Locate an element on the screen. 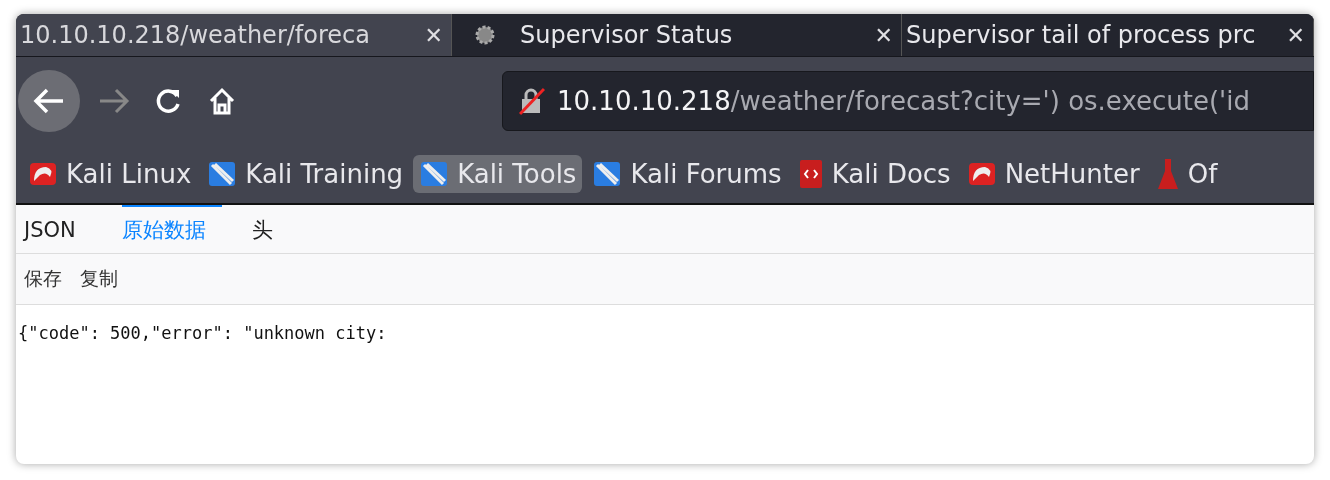 The image size is (1330, 480). tab-title: Supervisor Status is located at coordinates (627, 35).